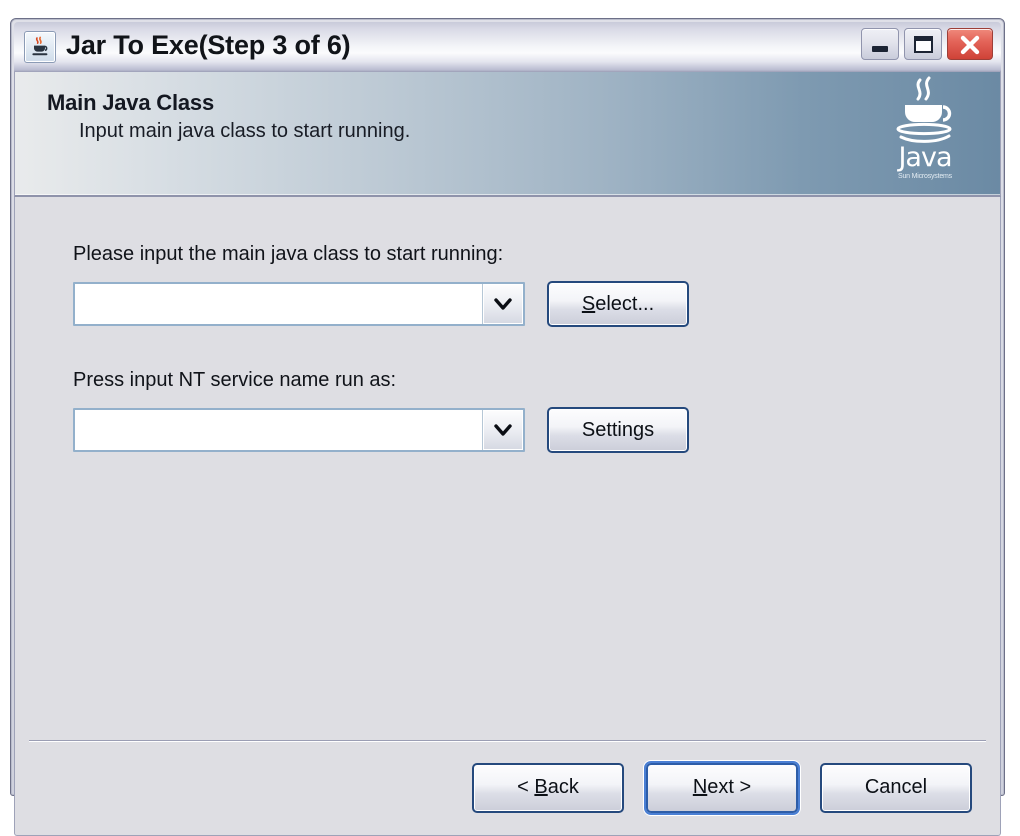 The height and width of the screenshot is (836, 1020). I want to click on next-button: Next >, so click(722, 787).